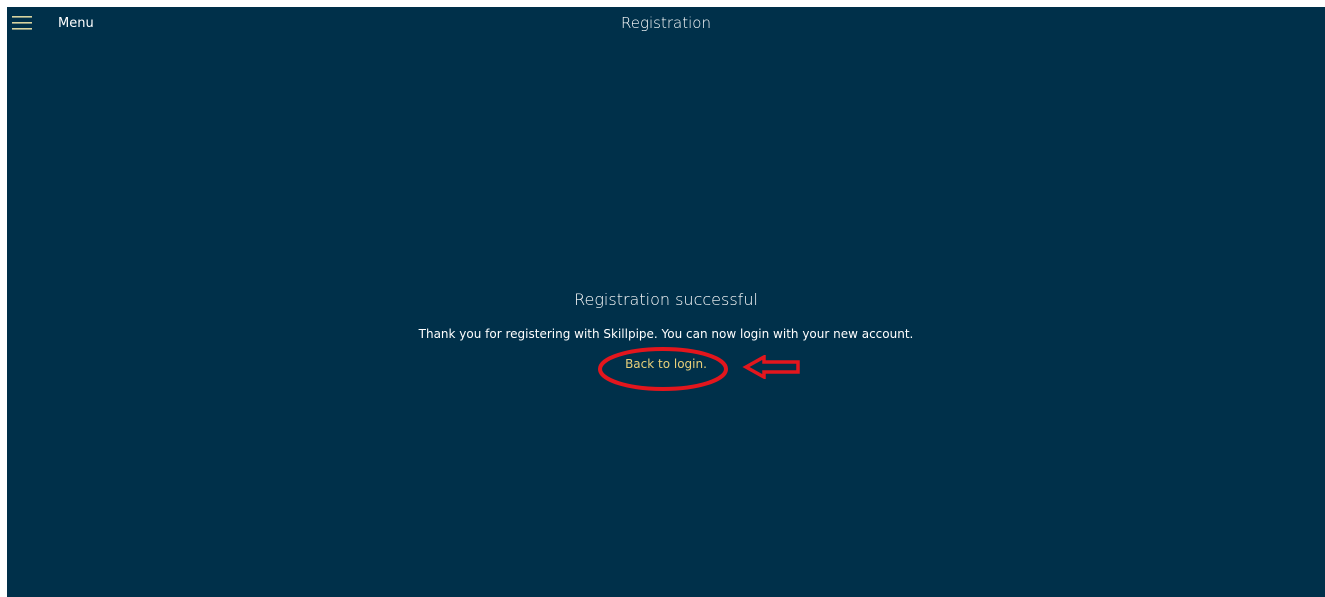  I want to click on back-to-login-link: Back to login., so click(666, 364).